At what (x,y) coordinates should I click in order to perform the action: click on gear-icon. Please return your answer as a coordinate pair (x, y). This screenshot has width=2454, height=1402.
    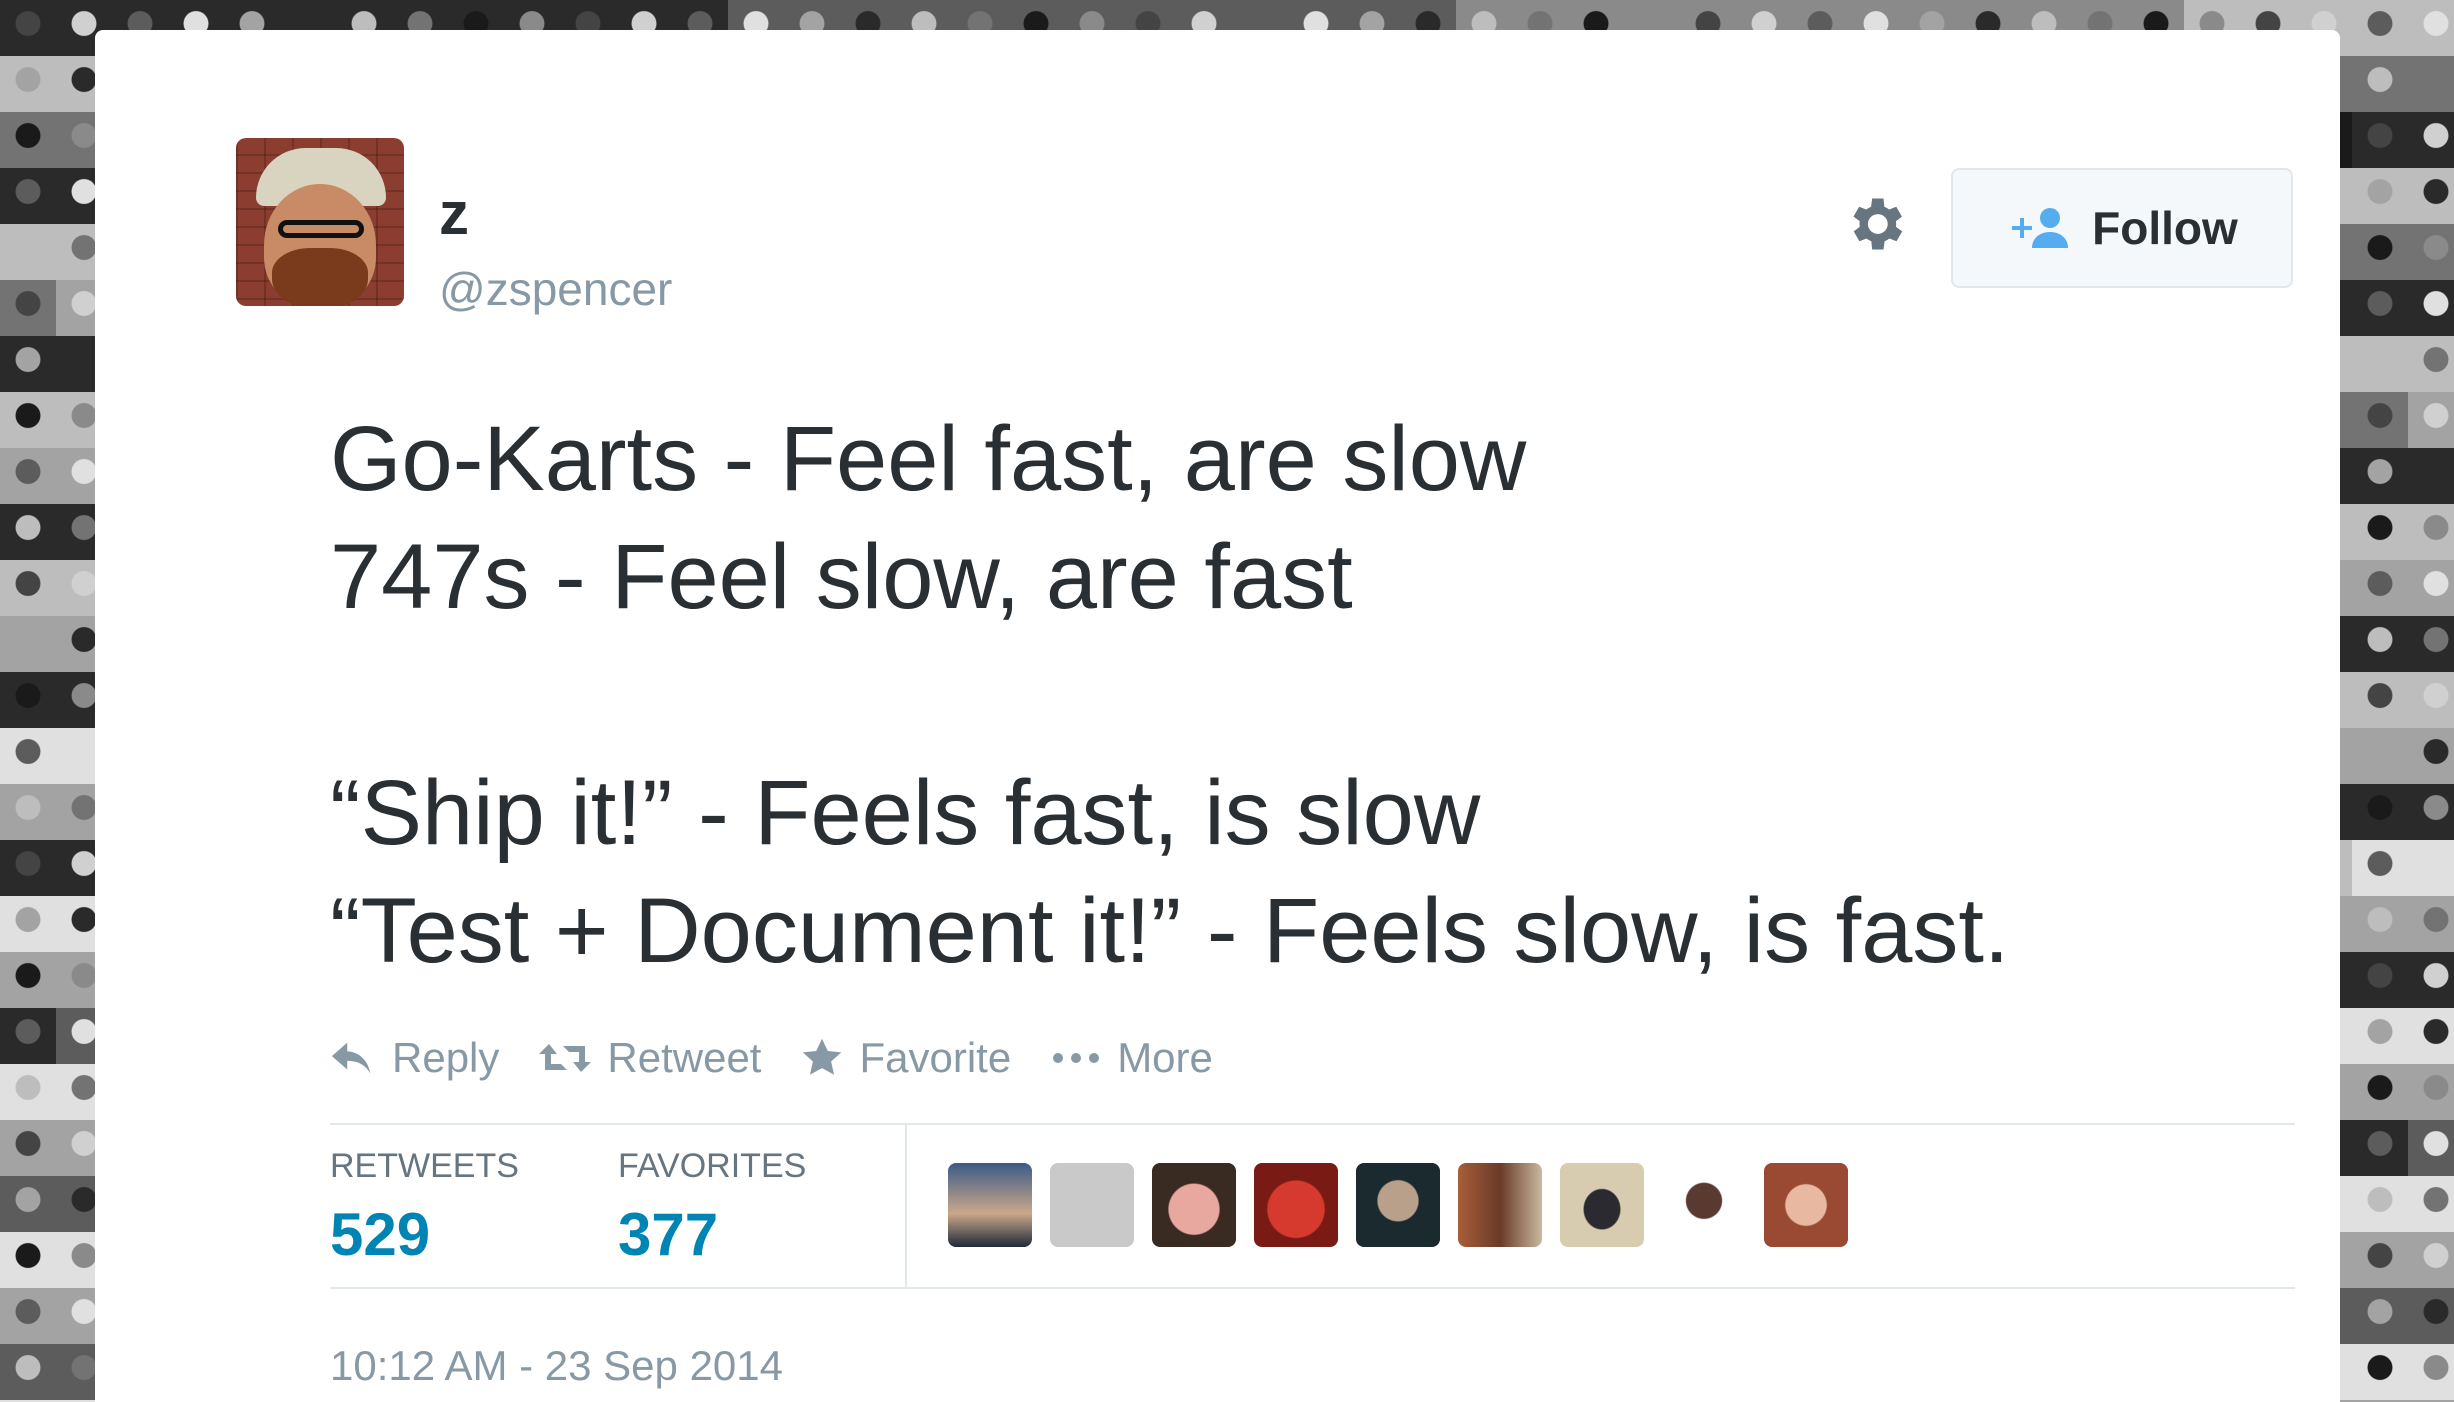
    Looking at the image, I should click on (1875, 224).